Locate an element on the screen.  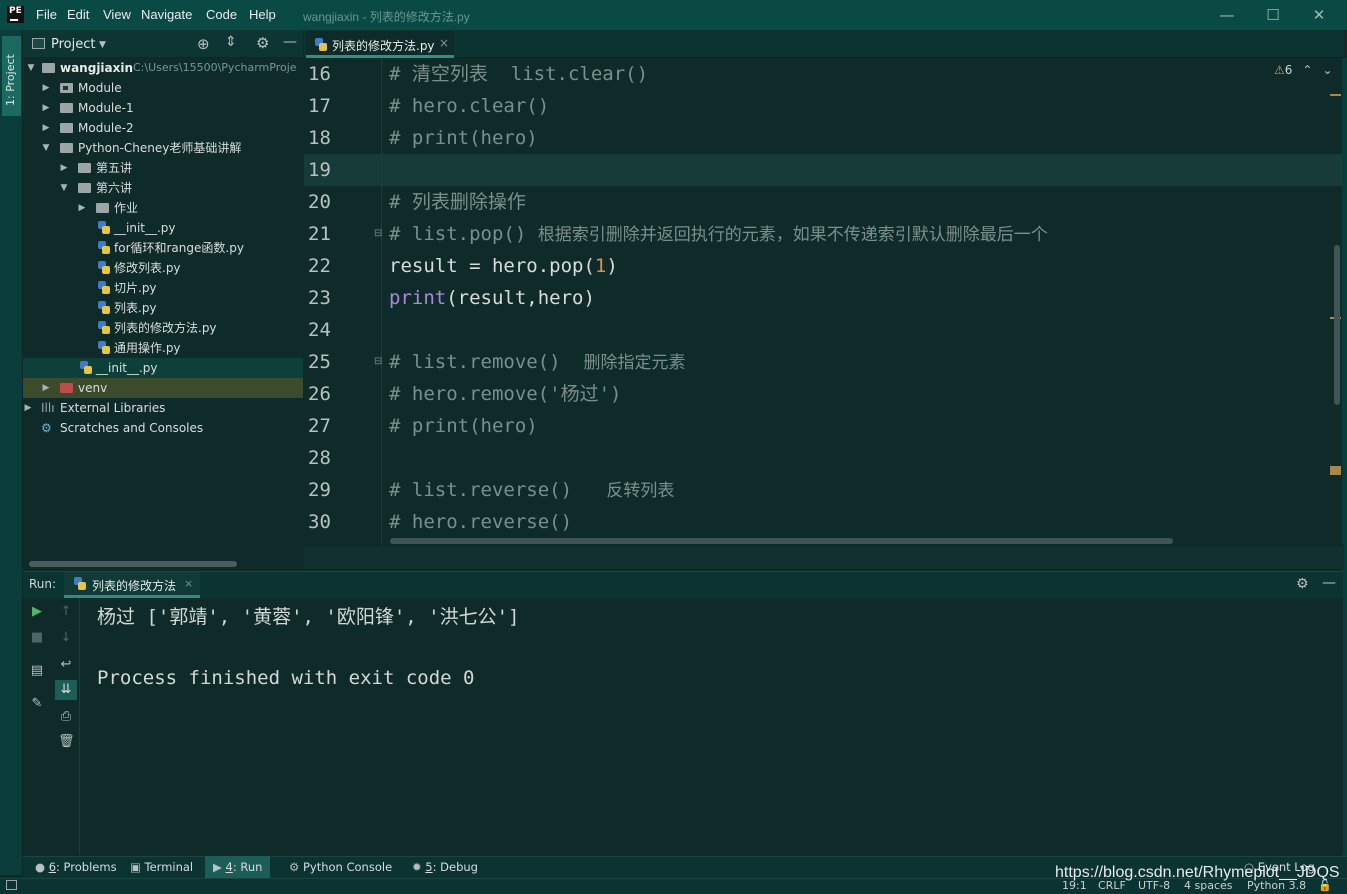
code-line-18: # print(hero) is located at coordinates (463, 138).